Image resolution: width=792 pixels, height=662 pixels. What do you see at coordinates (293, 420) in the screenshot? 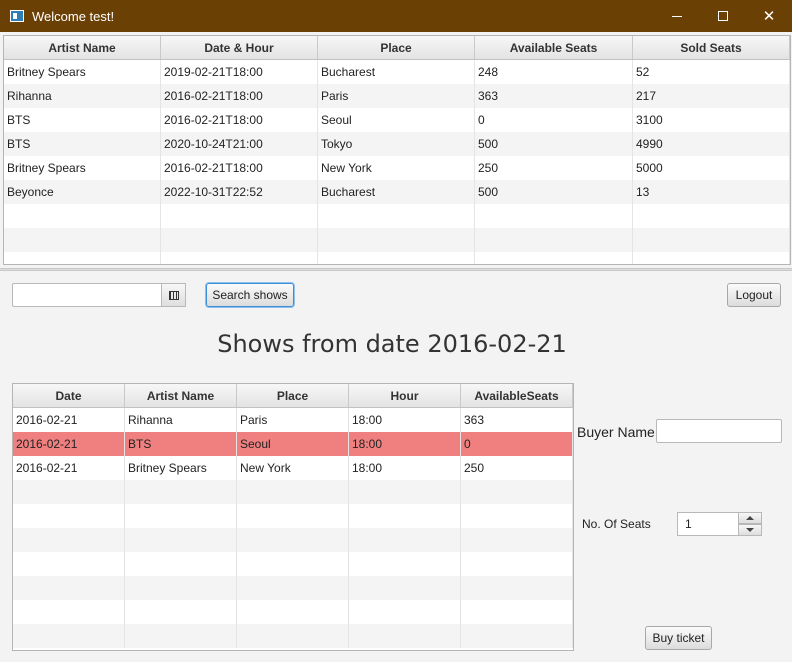
I see `table-row: 2016-02-21 Rihanna Paris 18:00 363` at bounding box center [293, 420].